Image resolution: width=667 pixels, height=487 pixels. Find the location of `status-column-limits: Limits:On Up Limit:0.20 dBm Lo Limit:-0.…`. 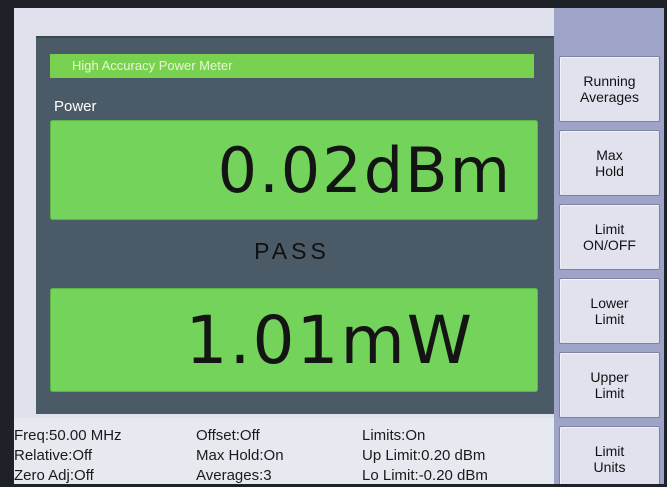

status-column-limits: Limits:On Up Limit:0.20 dBm Lo Limit:-0.… is located at coordinates (425, 455).